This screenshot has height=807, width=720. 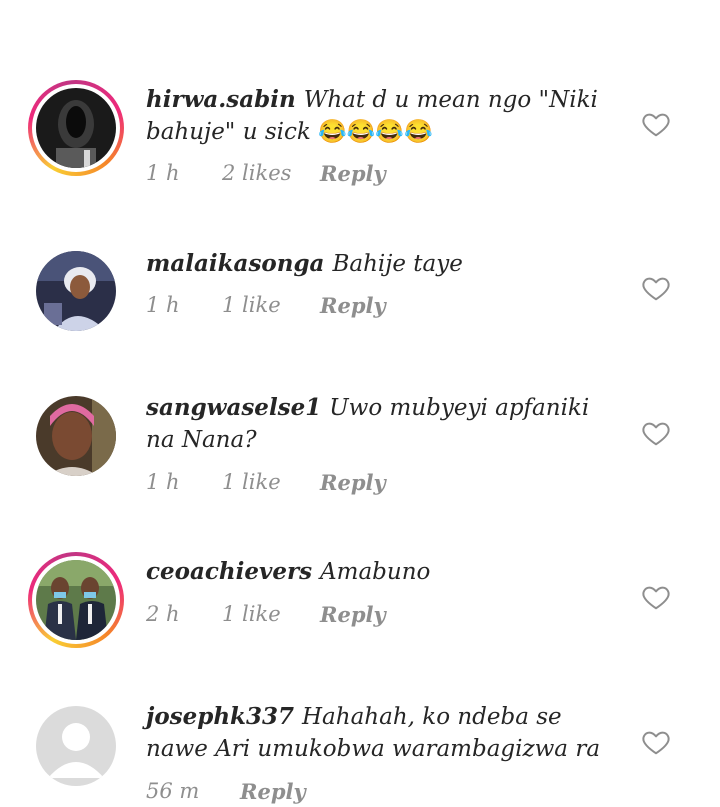 I want to click on comment-body: Amabuno, so click(x=375, y=572).